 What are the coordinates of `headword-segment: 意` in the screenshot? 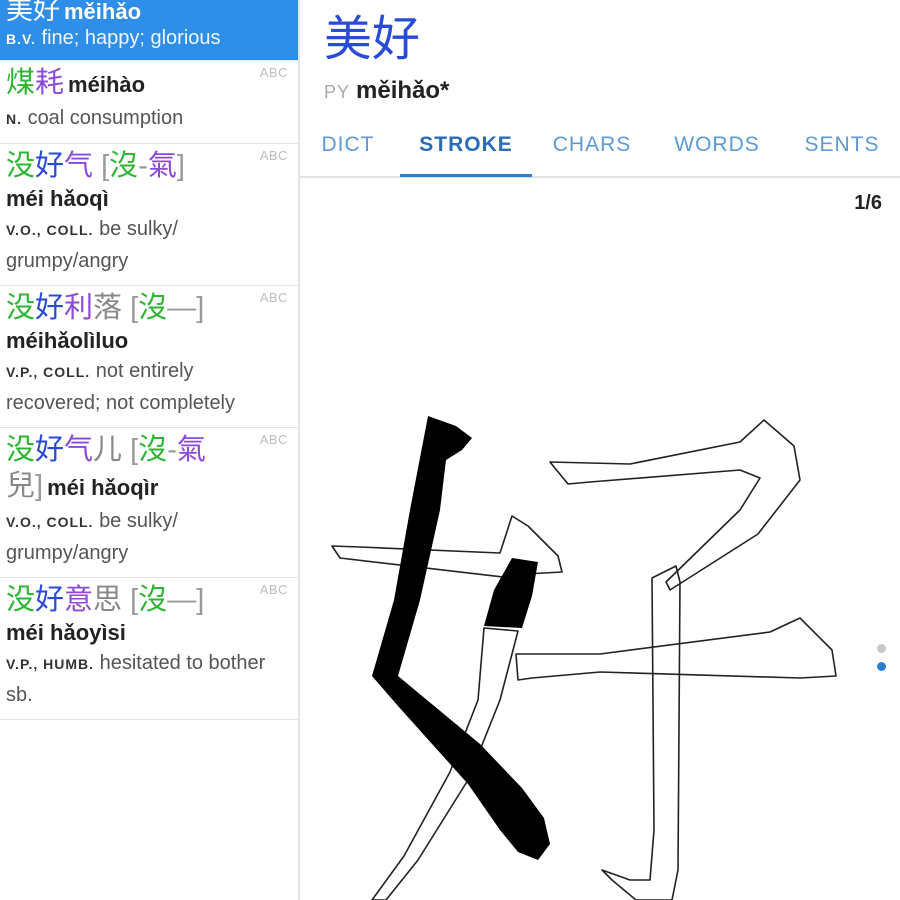 It's located at (79, 600).